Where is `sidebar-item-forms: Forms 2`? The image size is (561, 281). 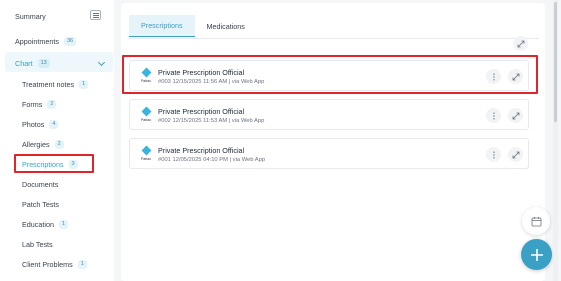
sidebar-item-forms: Forms 2 is located at coordinates (39, 104).